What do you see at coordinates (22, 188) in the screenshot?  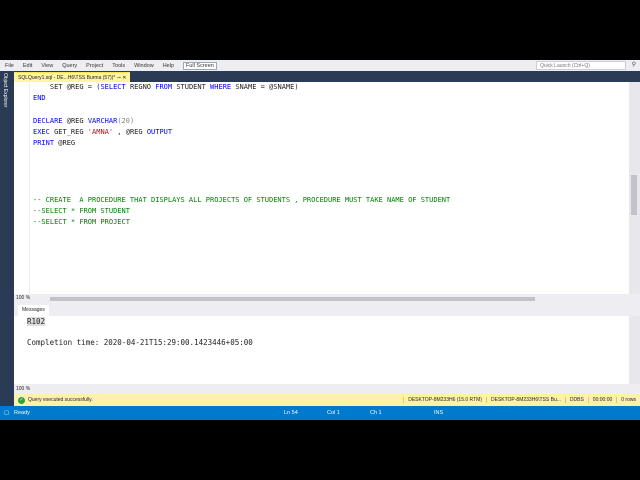 I see `editor-gutter` at bounding box center [22, 188].